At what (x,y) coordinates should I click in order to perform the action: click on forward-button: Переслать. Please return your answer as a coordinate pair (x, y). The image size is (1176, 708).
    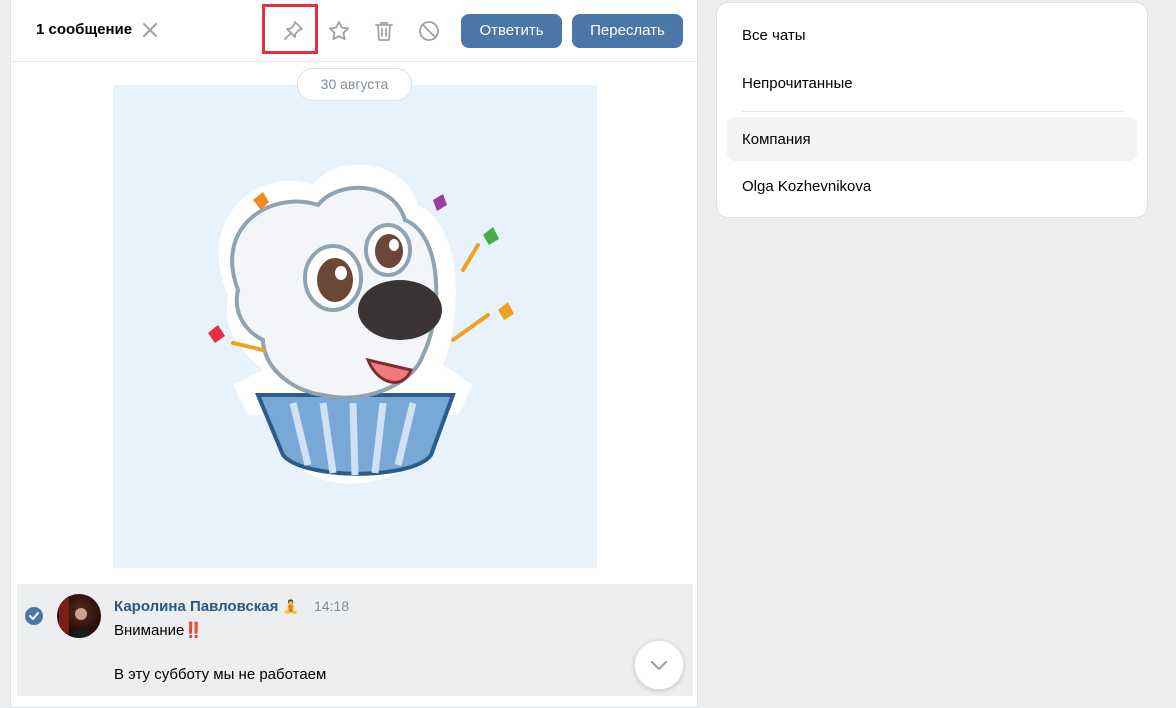
    Looking at the image, I should click on (627, 31).